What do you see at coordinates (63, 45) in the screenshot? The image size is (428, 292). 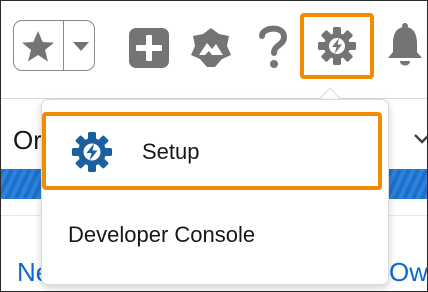 I see `favorites-divider` at bounding box center [63, 45].